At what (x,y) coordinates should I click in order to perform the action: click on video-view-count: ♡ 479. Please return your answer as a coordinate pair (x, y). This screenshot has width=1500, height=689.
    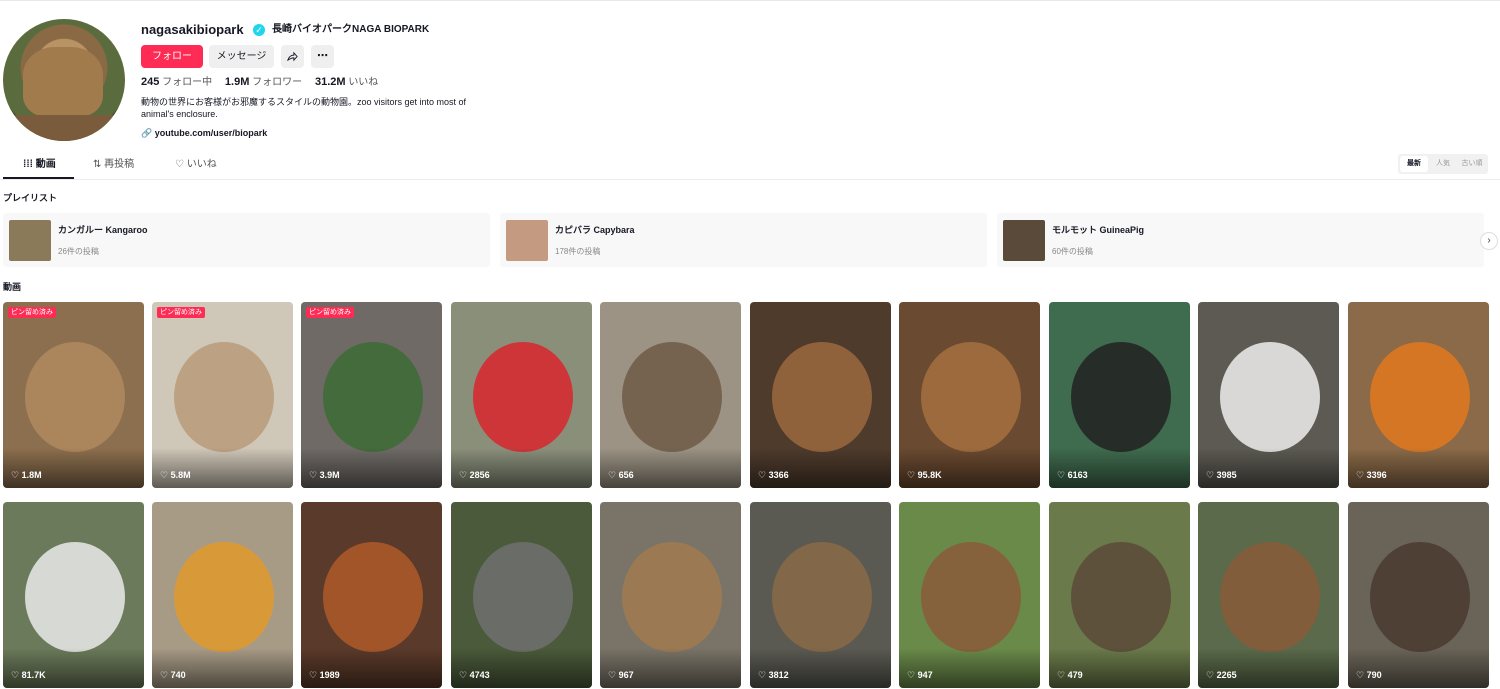
    Looking at the image, I should click on (1070, 675).